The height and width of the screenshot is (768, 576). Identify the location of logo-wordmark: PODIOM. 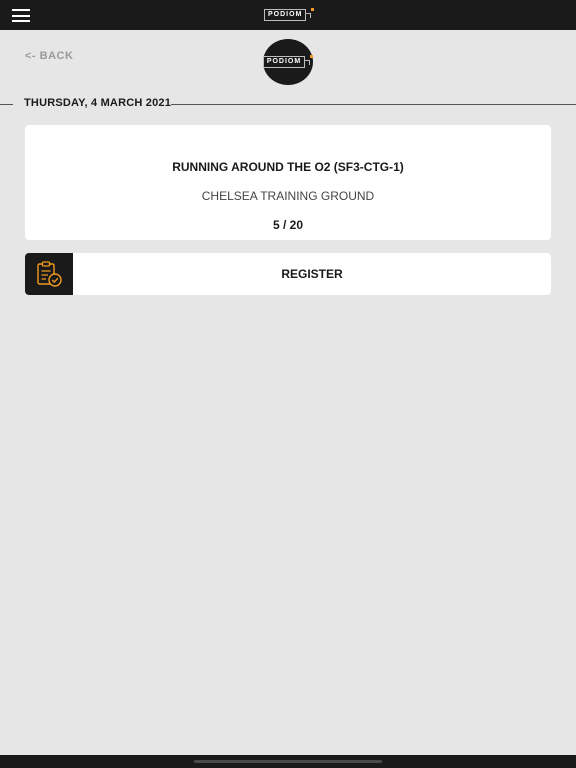
(285, 15).